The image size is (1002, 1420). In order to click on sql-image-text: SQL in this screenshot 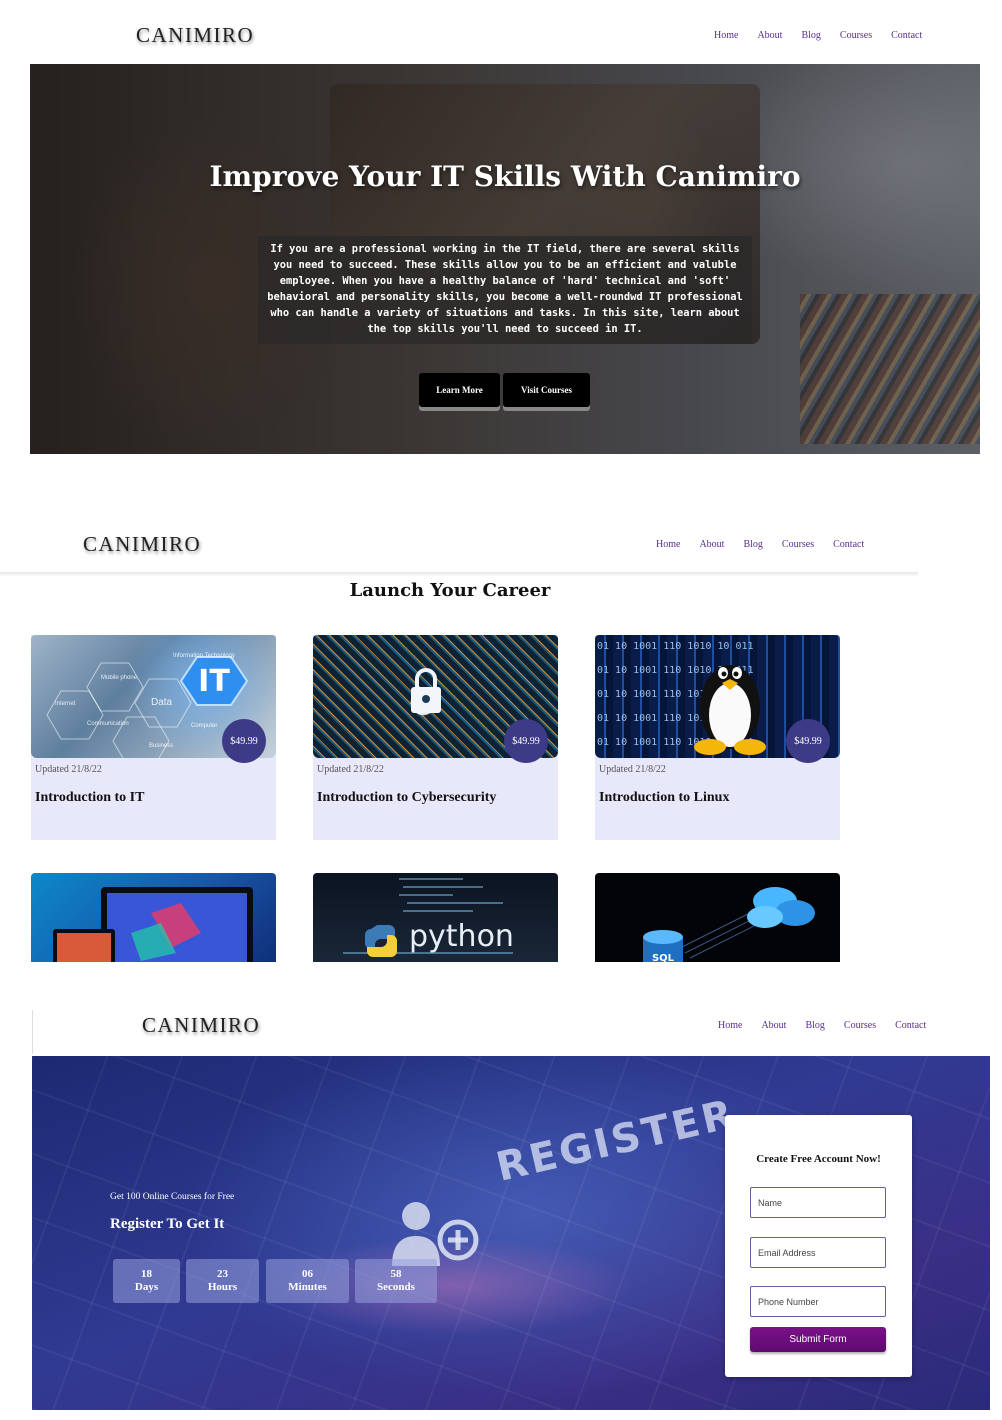, I will do `click(663, 957)`.